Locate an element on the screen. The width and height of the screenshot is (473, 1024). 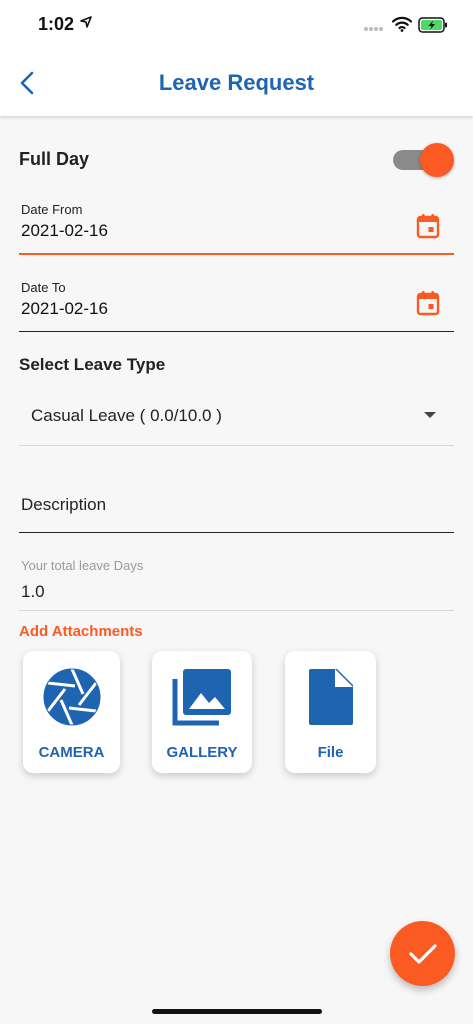
file-button: File is located at coordinates (330, 712).